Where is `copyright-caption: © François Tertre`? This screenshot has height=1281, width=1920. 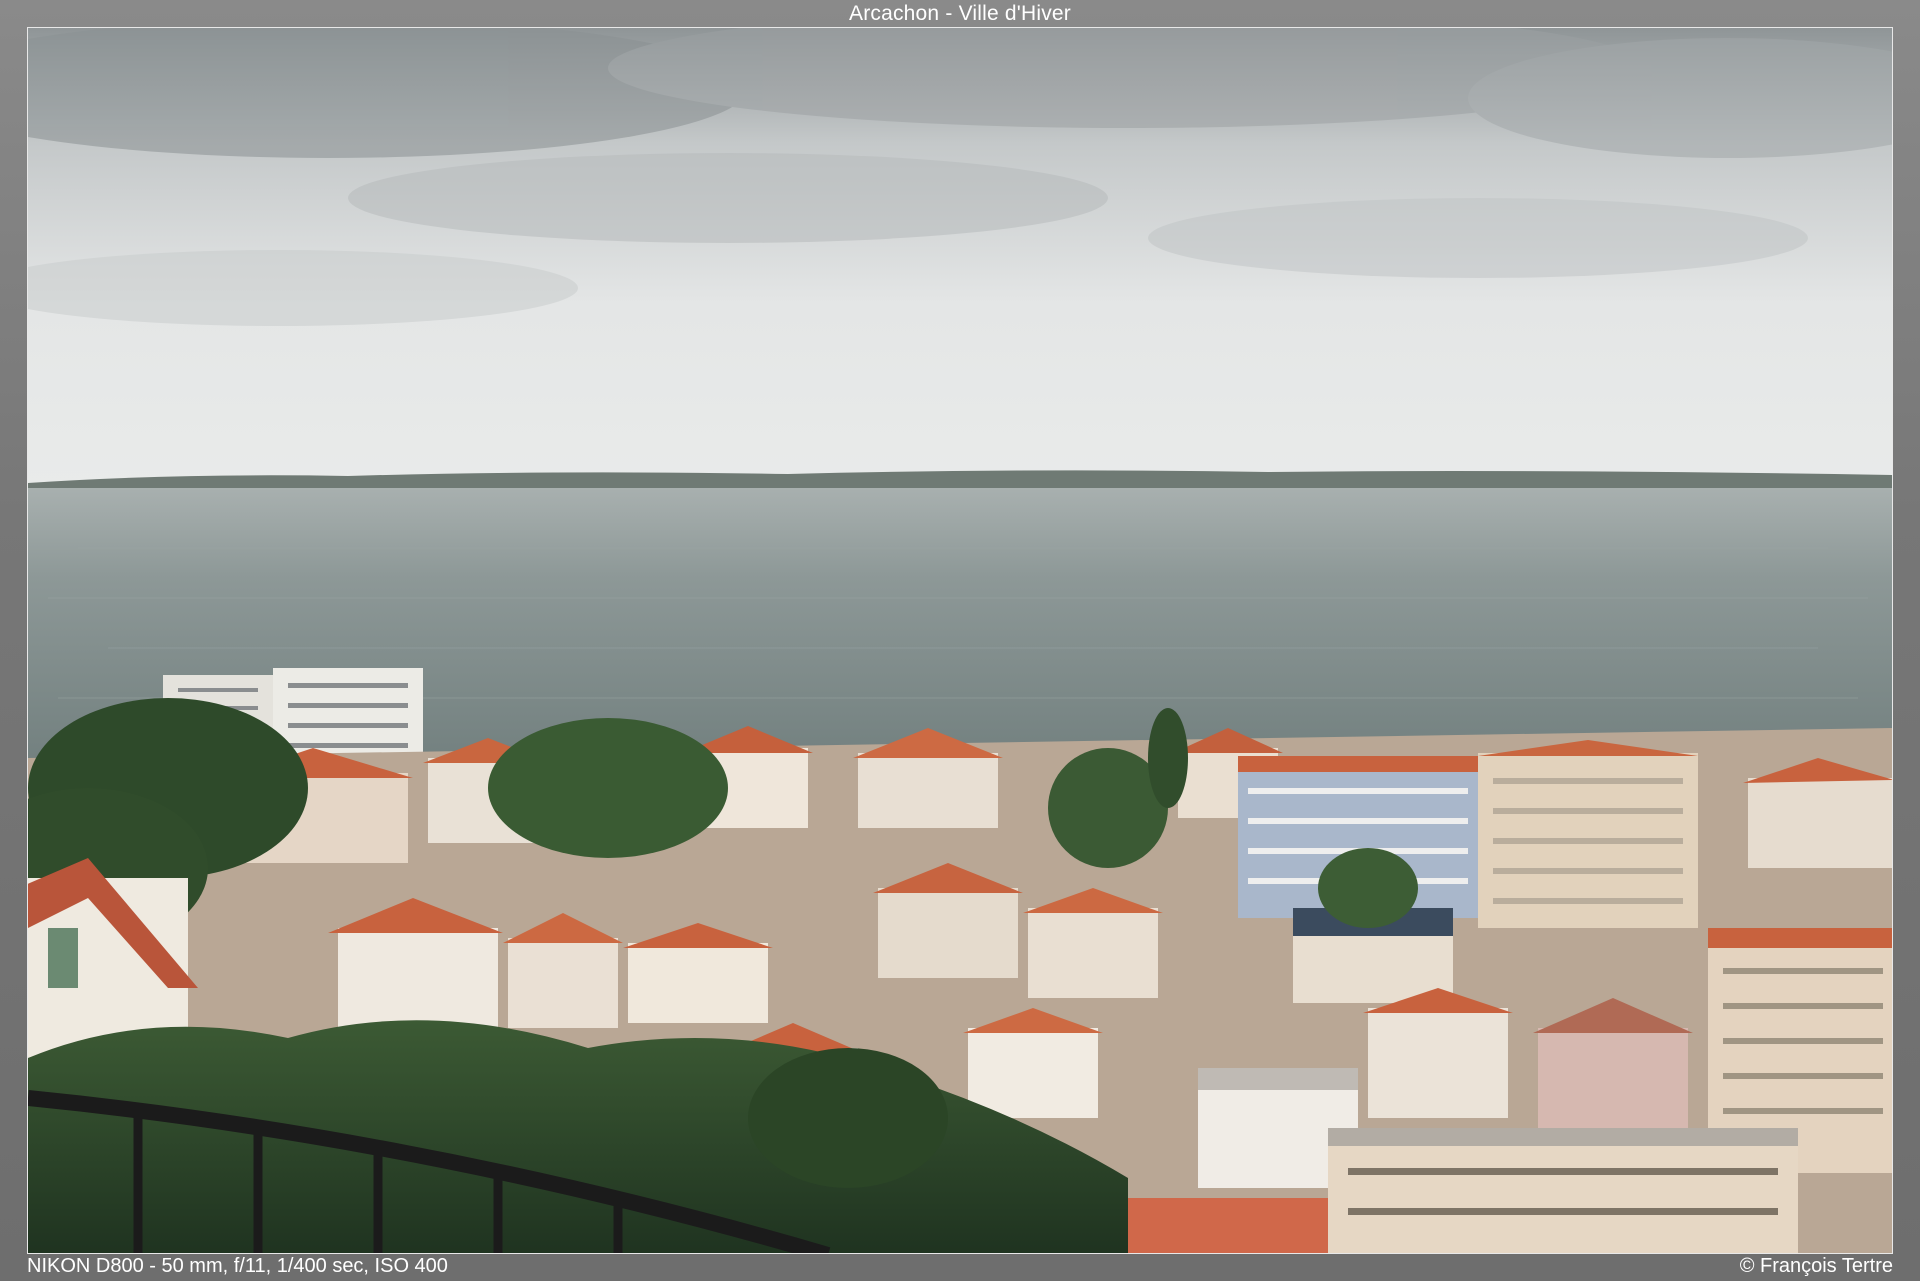 copyright-caption: © François Tertre is located at coordinates (1816, 1266).